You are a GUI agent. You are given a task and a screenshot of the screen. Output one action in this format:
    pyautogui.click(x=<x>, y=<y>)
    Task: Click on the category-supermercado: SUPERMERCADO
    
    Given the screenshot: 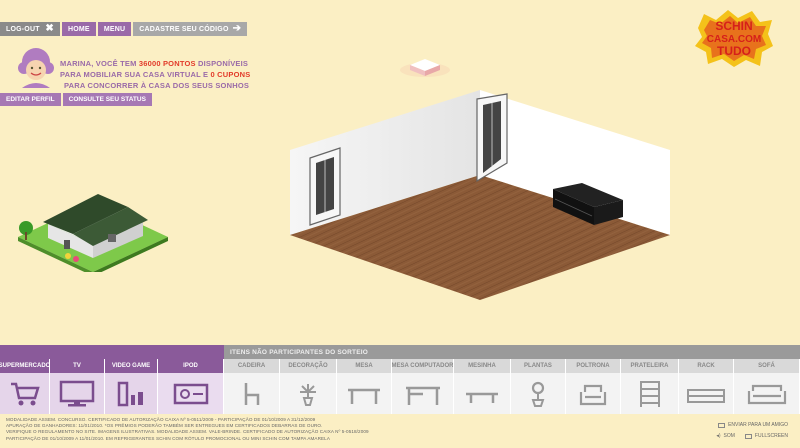 What is the action you would take?
    pyautogui.click(x=25, y=386)
    